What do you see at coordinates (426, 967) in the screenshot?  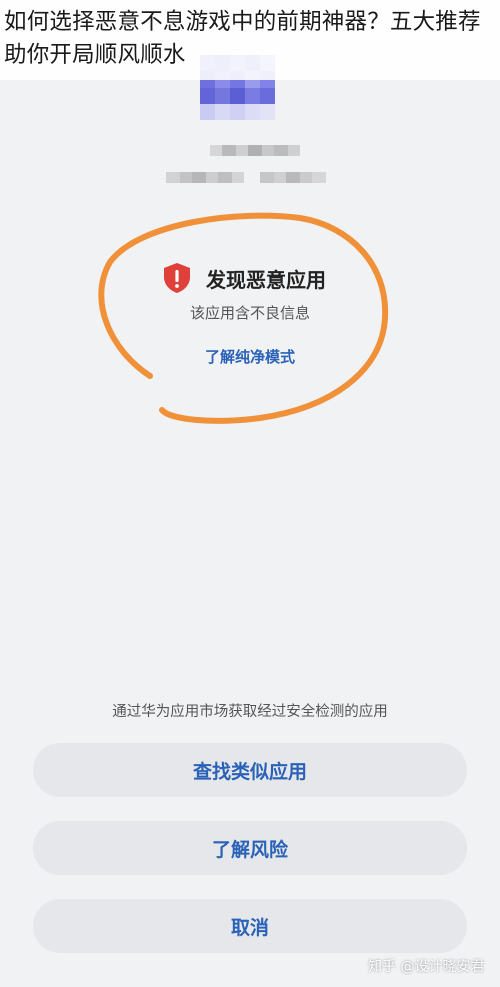 I see `watermark: 知乎 @设计晓安君` at bounding box center [426, 967].